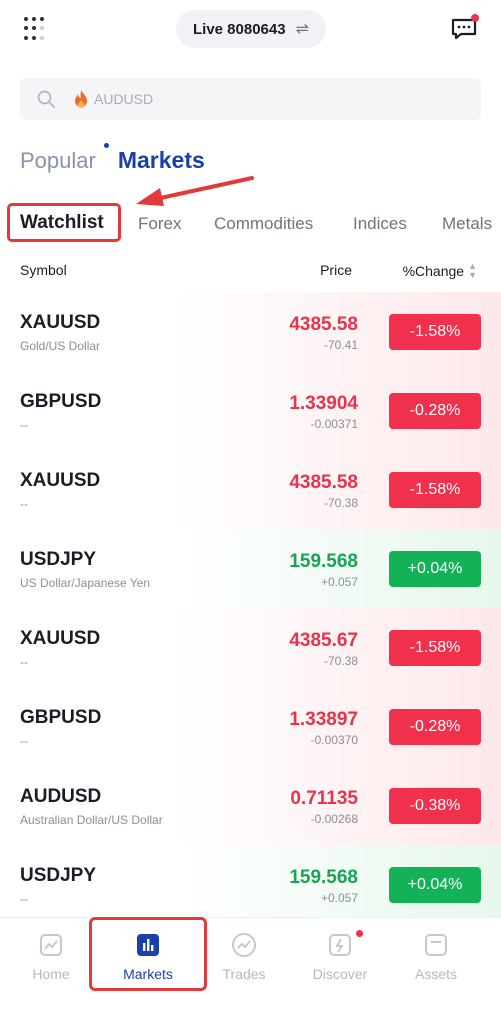  Describe the element at coordinates (334, 740) in the screenshot. I see `price-change: -0.00370` at that location.